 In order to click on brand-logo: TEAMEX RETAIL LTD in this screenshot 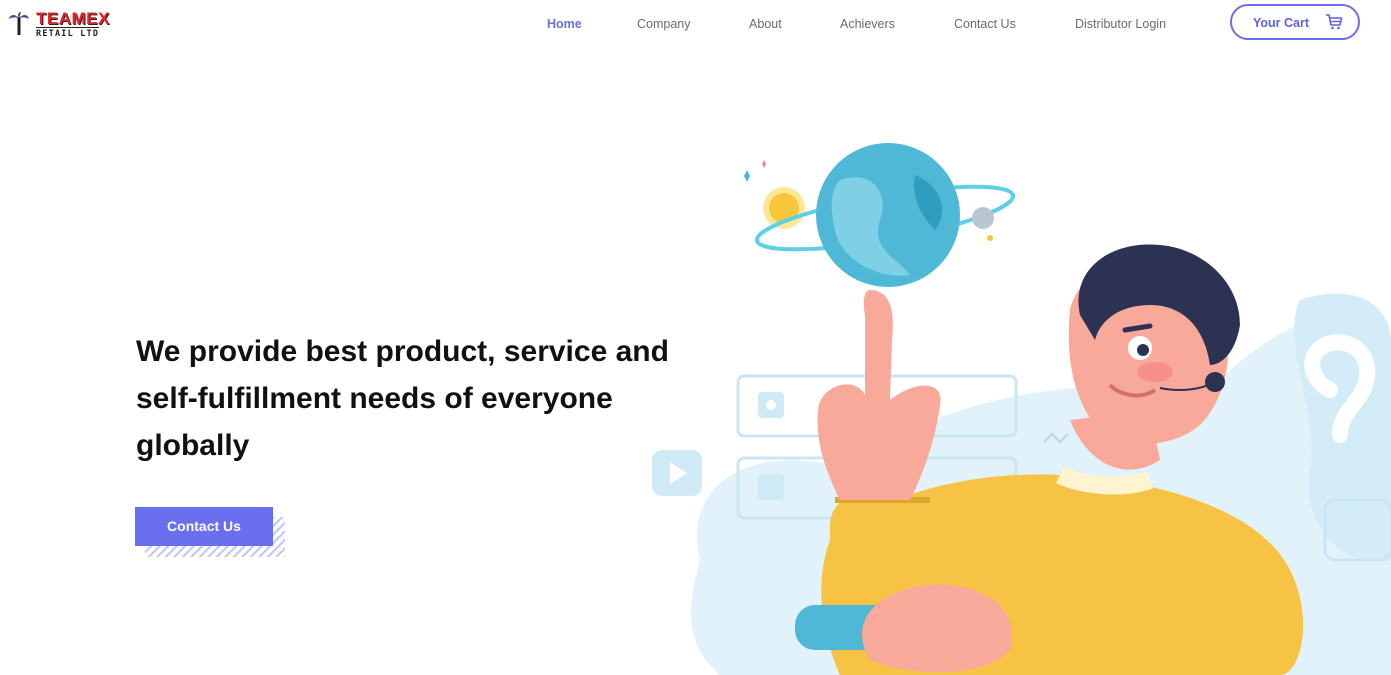, I will do `click(59, 25)`.